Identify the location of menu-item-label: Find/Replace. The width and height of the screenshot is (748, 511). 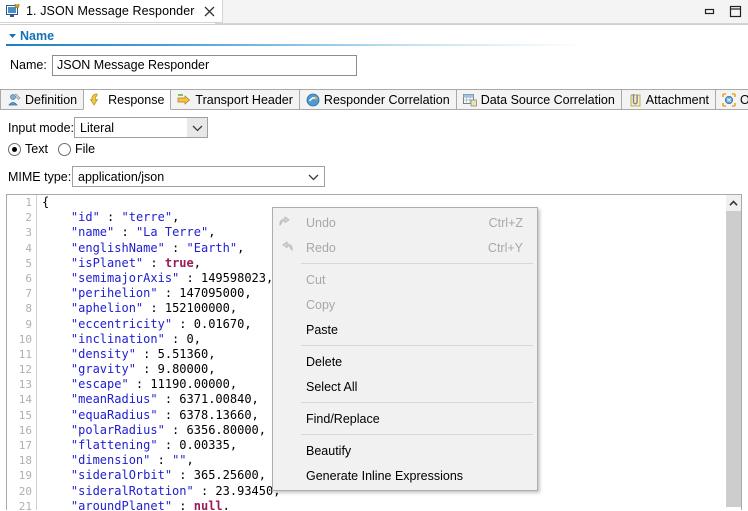
(343, 418).